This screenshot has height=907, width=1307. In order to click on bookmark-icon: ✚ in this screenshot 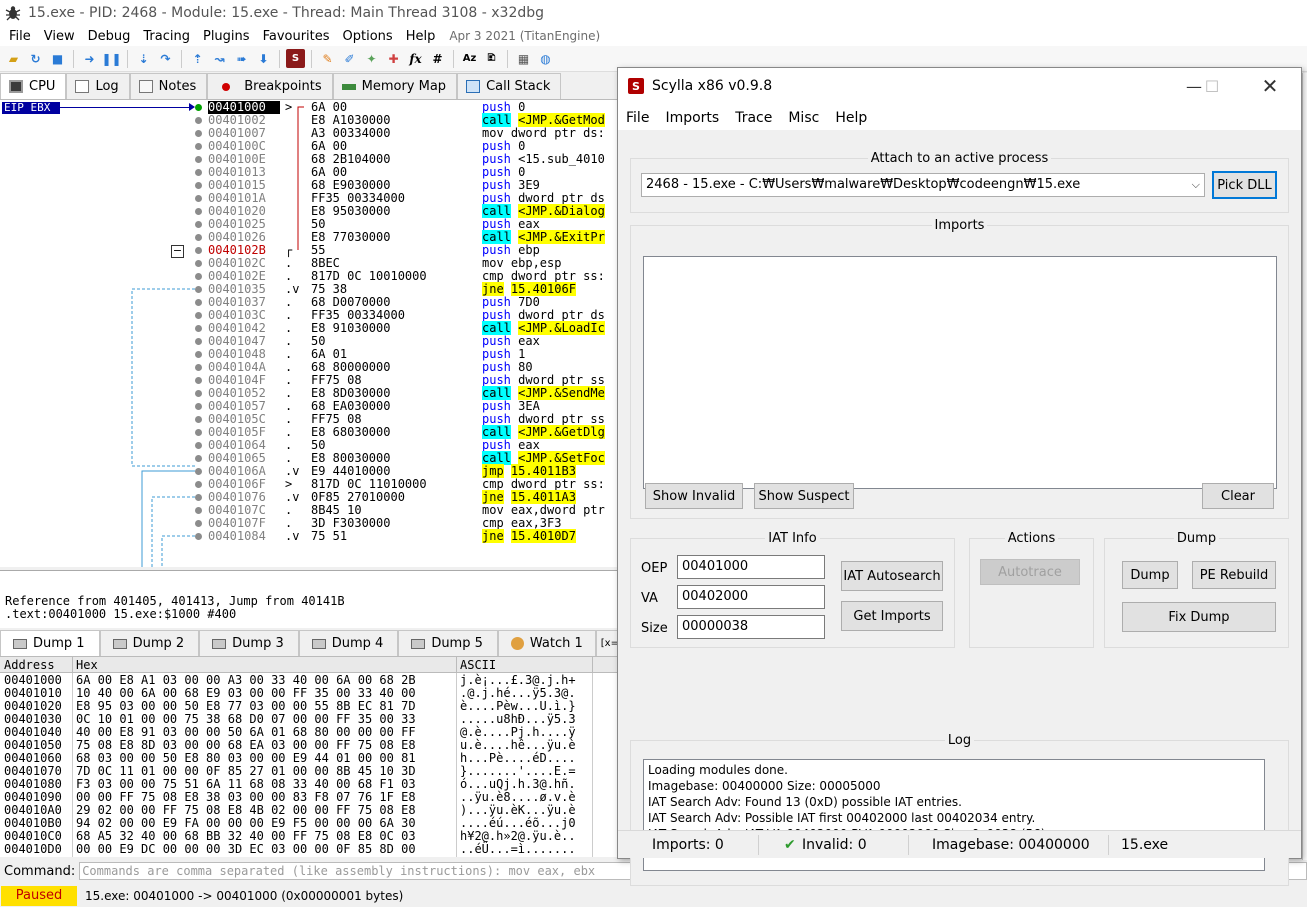, I will do `click(393, 58)`.